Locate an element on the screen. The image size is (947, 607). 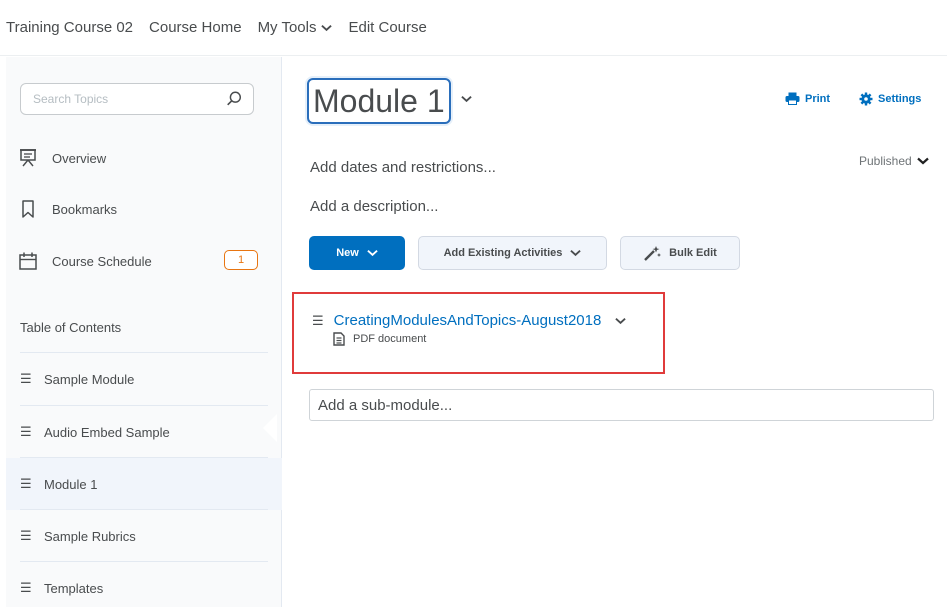
calendar-icon is located at coordinates (28, 261).